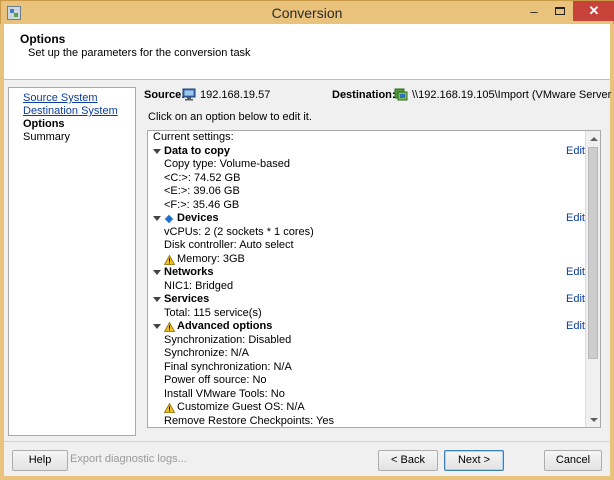  I want to click on edit-networks-link: Edit, so click(575, 273).